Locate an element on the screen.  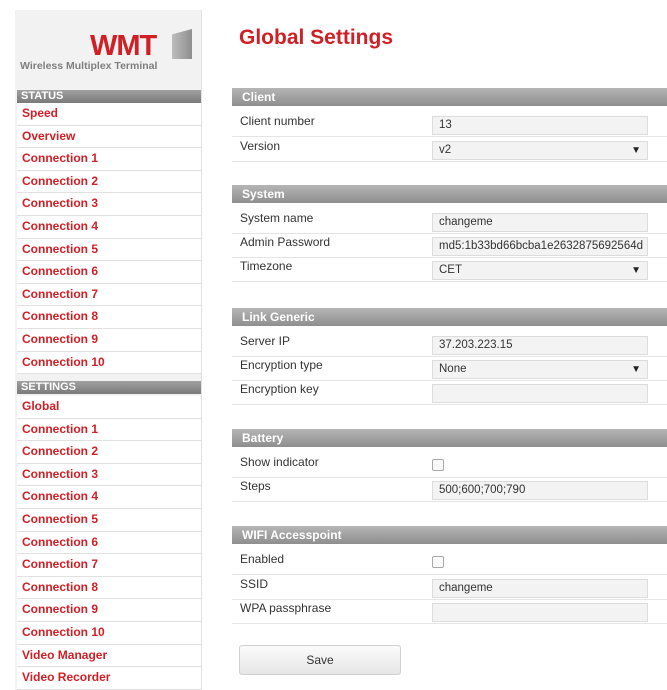
ssid-input: changeme is located at coordinates (540, 588).